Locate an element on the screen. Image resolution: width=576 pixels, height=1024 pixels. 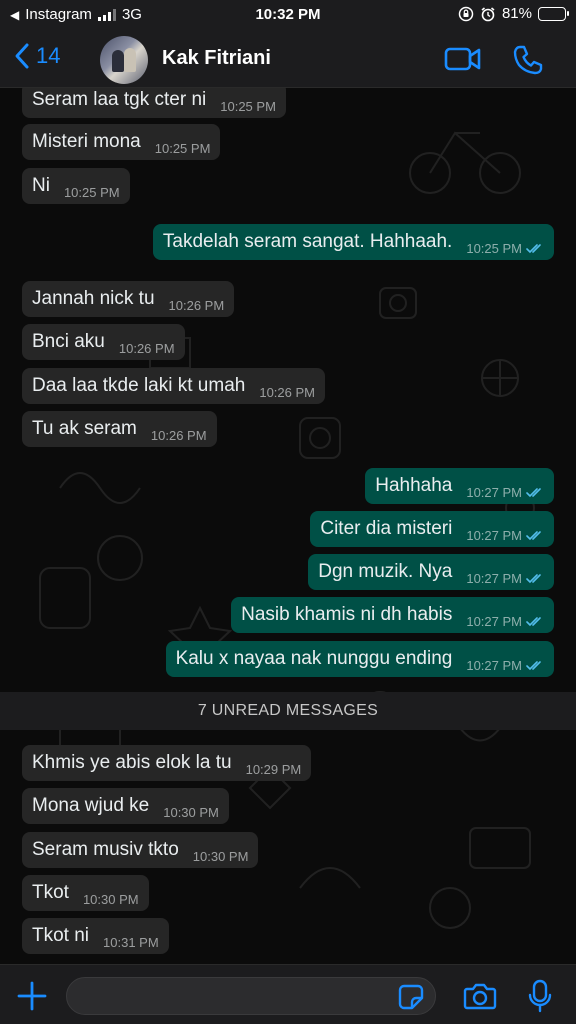
phone-icon is located at coordinates (528, 60).